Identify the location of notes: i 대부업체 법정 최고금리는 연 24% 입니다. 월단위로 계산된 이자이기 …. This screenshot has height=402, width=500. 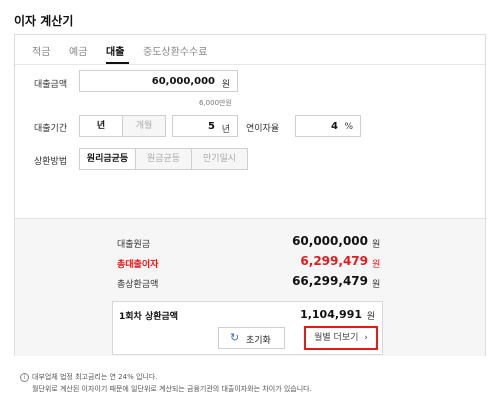
(166, 383).